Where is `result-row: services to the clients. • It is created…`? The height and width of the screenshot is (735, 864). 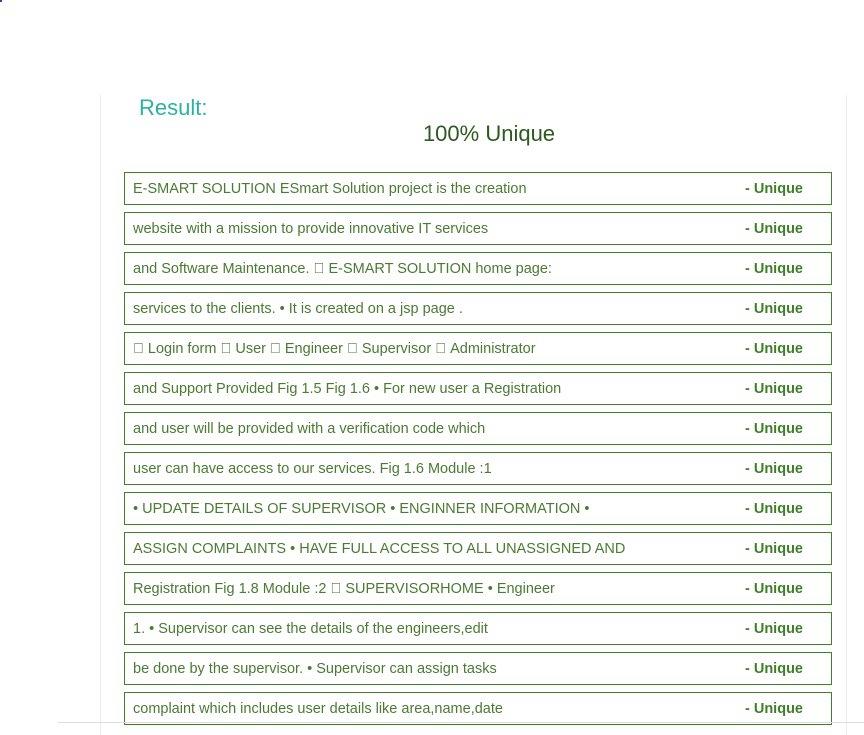
result-row: services to the clients. • It is created… is located at coordinates (478, 308).